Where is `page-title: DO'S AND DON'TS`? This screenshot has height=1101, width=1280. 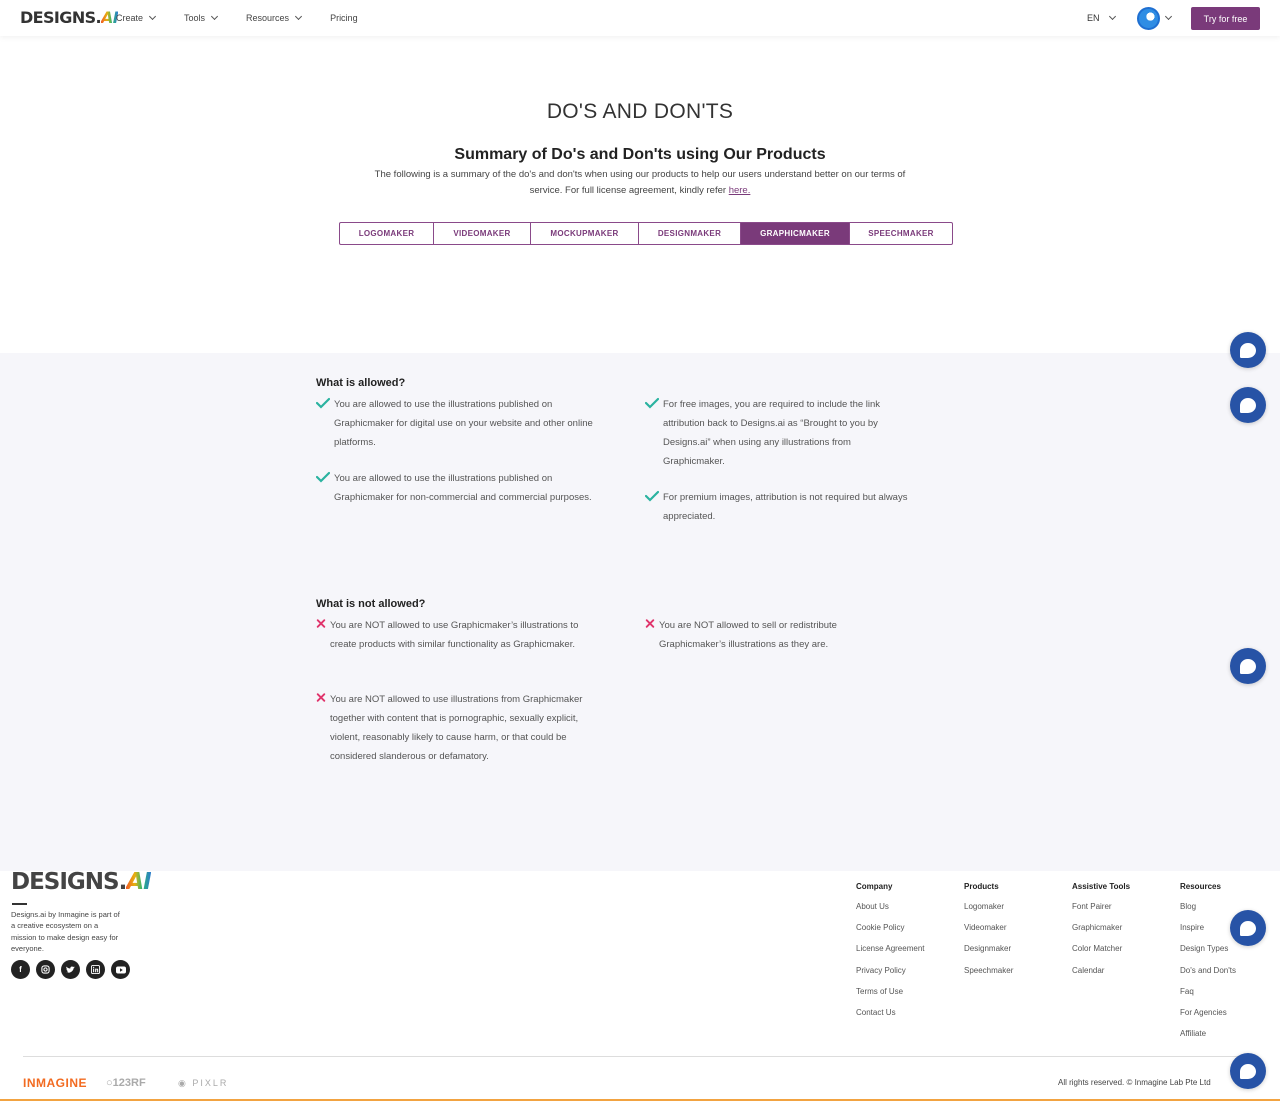
page-title: DO'S AND DON'TS is located at coordinates (640, 111).